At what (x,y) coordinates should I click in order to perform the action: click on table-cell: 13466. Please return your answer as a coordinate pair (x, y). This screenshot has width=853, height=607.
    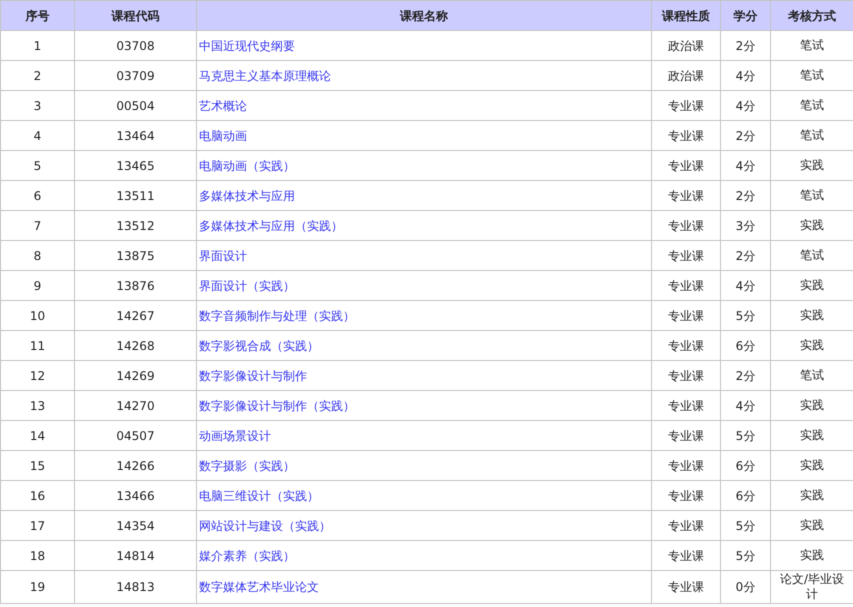
    Looking at the image, I should click on (135, 495).